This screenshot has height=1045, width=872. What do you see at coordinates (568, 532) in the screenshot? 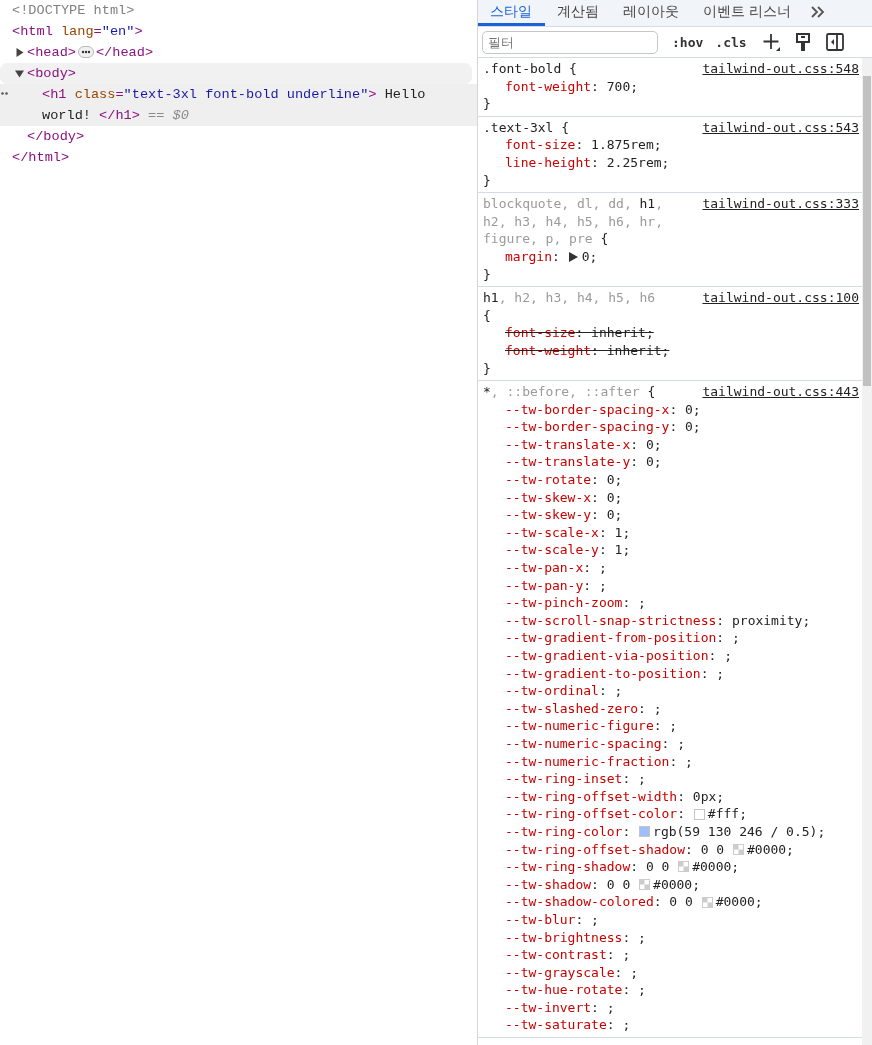
I see `css-declaration: --tw-scale-x: 1;` at bounding box center [568, 532].